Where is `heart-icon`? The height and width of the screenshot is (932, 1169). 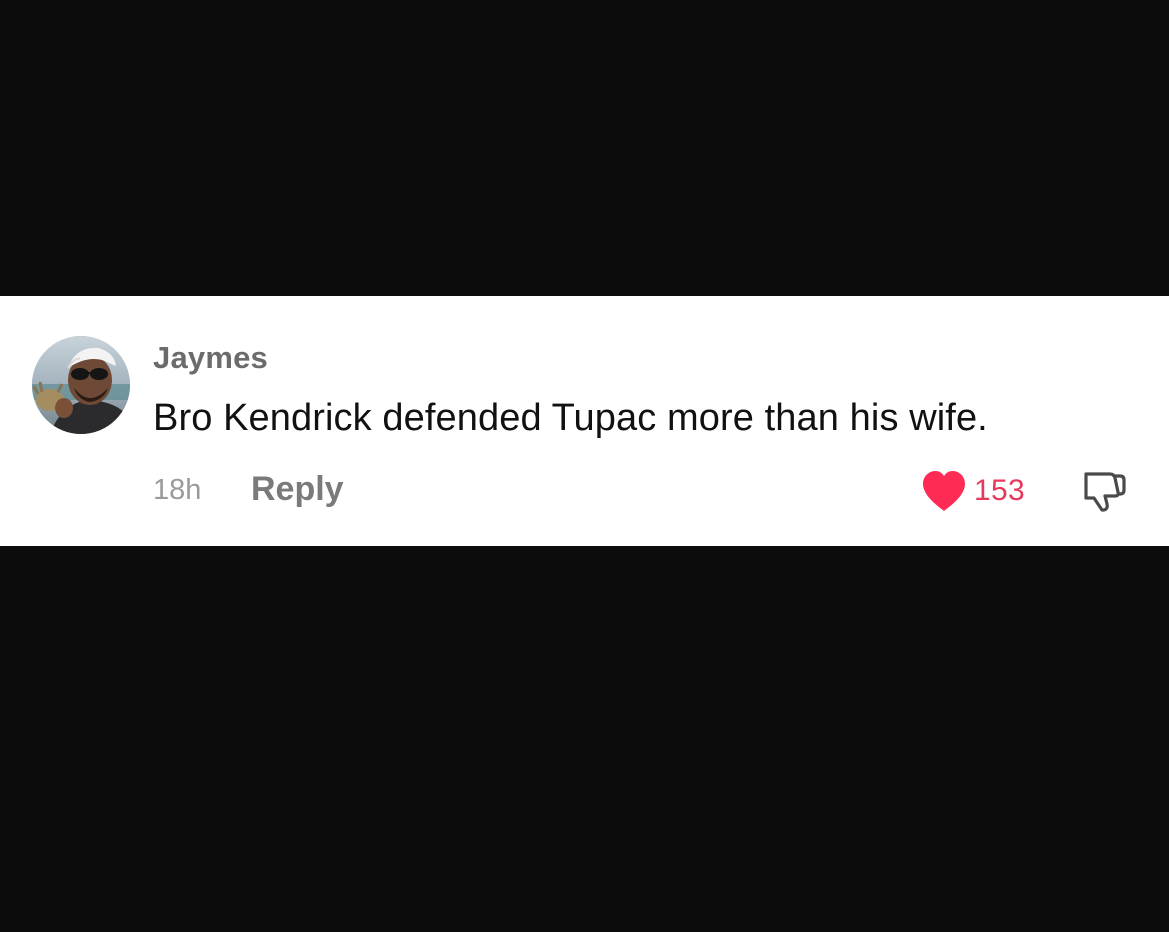 heart-icon is located at coordinates (944, 491).